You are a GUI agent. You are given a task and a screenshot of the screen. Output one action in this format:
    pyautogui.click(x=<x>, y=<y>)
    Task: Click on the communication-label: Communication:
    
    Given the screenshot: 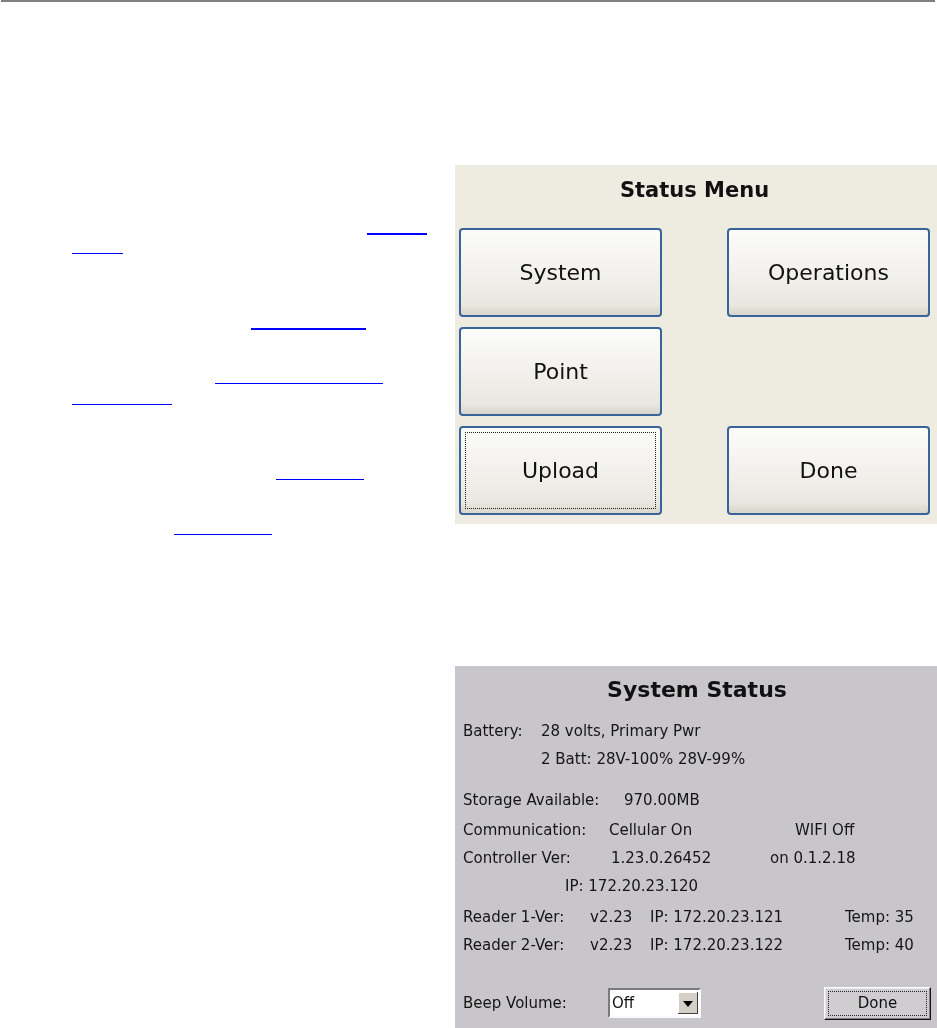 What is the action you would take?
    pyautogui.click(x=525, y=830)
    